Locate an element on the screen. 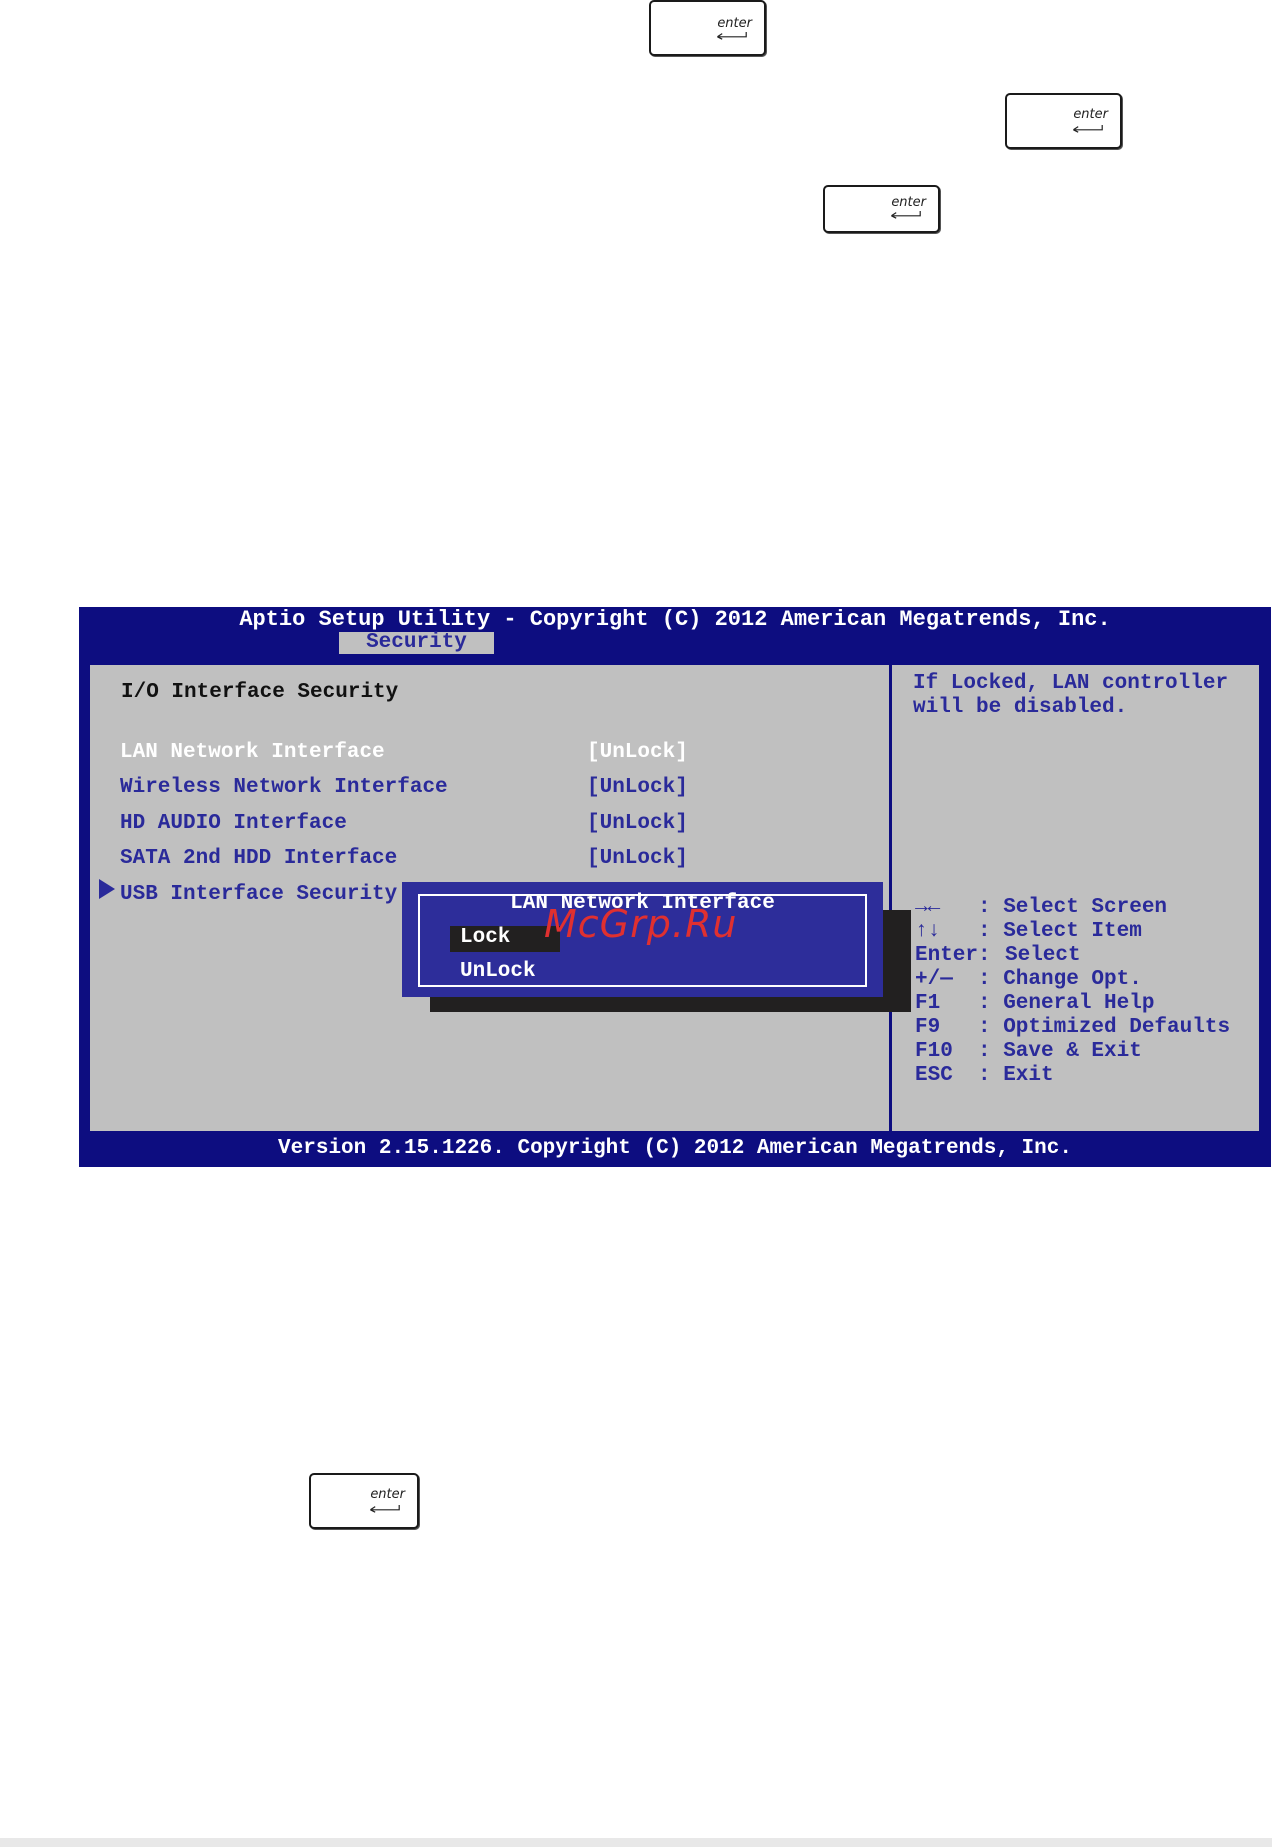  key-help-key: F10 is located at coordinates (934, 1051).